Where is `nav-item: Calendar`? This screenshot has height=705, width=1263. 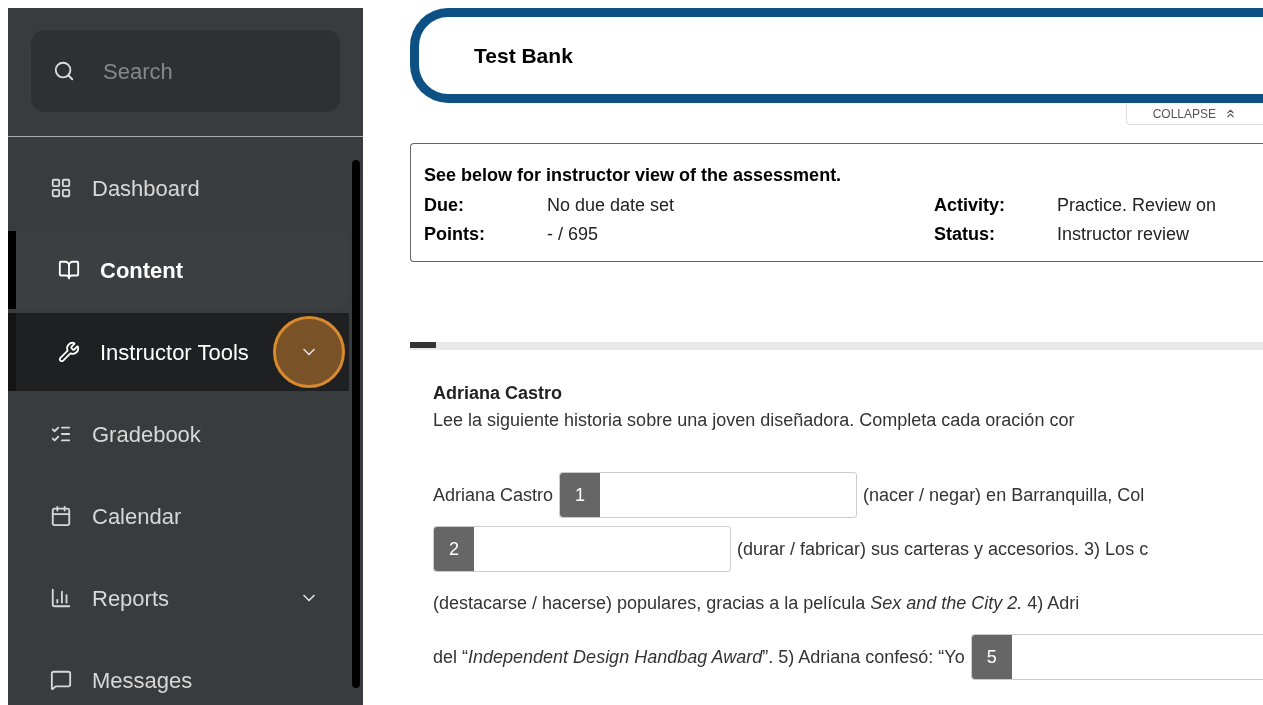
nav-item: Calendar is located at coordinates (178, 516).